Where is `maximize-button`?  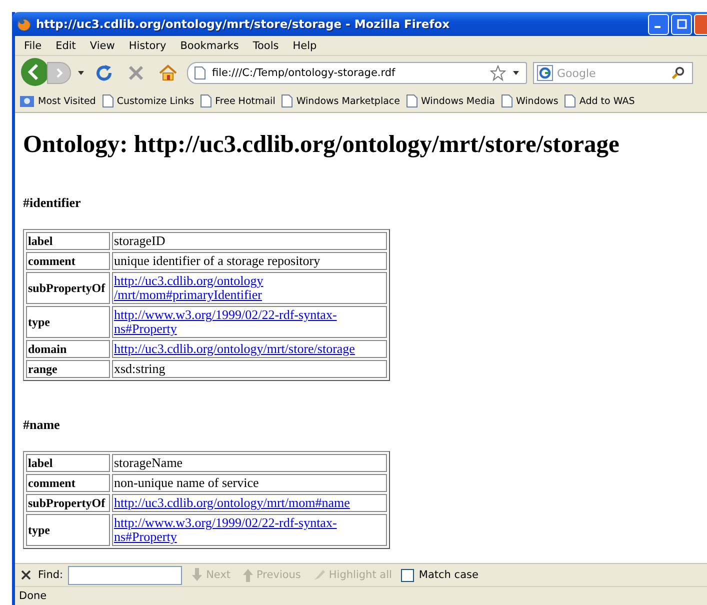
maximize-button is located at coordinates (681, 24).